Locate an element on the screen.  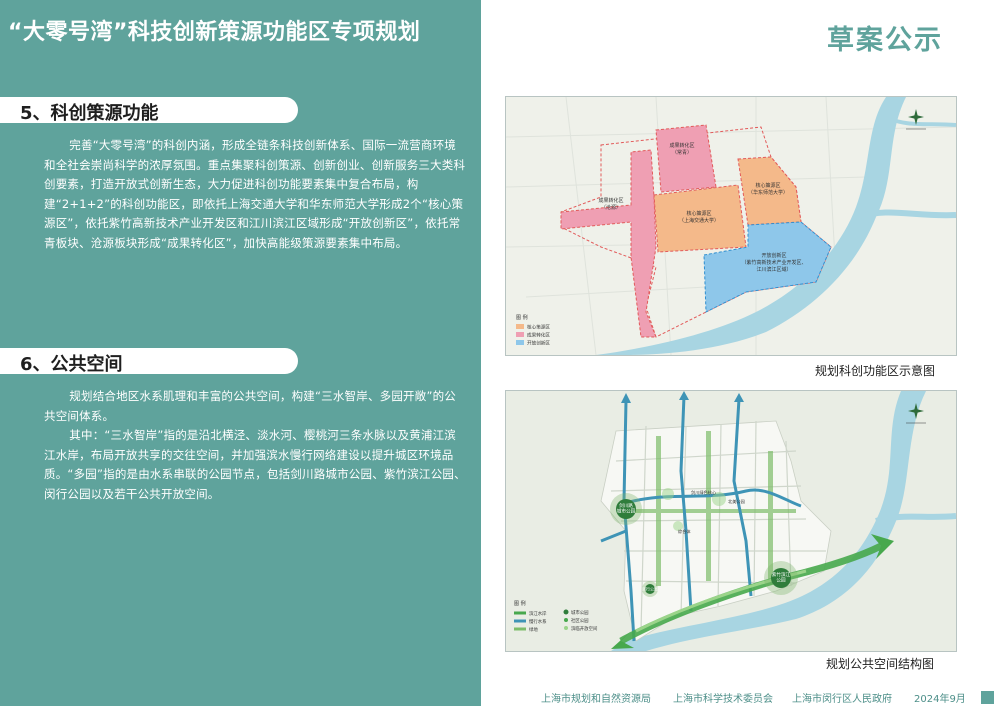
svg-text: 核心策源区 is located at coordinates (538, 327).